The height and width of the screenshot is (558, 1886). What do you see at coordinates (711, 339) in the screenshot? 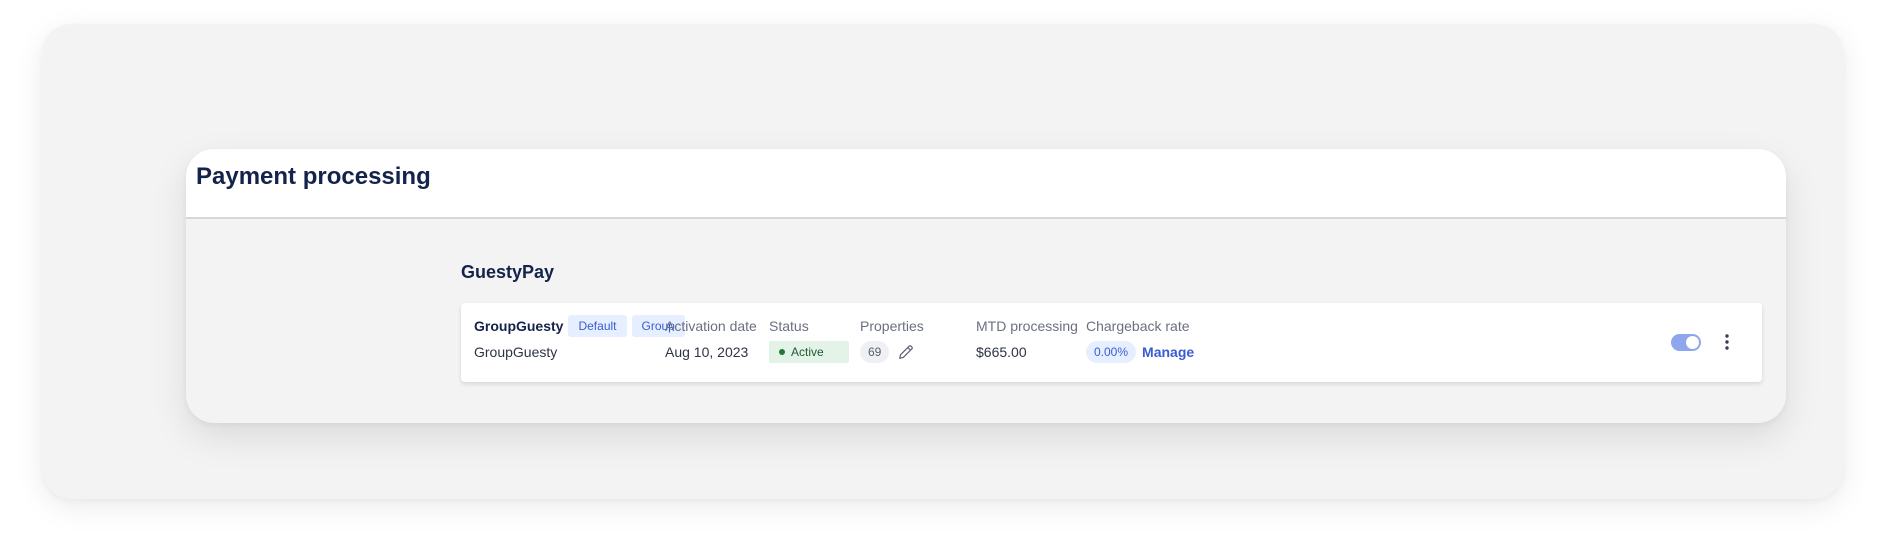
I see `activation-column: Activation date Aug 10, 2023` at bounding box center [711, 339].